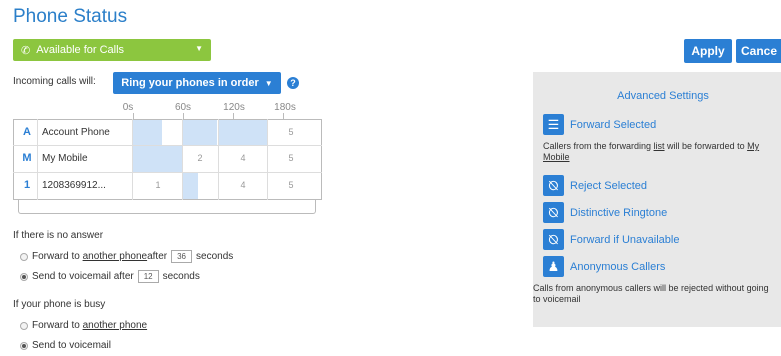 Image resolution: width=781 pixels, height=356 pixels. I want to click on tick-label: 120s, so click(234, 107).